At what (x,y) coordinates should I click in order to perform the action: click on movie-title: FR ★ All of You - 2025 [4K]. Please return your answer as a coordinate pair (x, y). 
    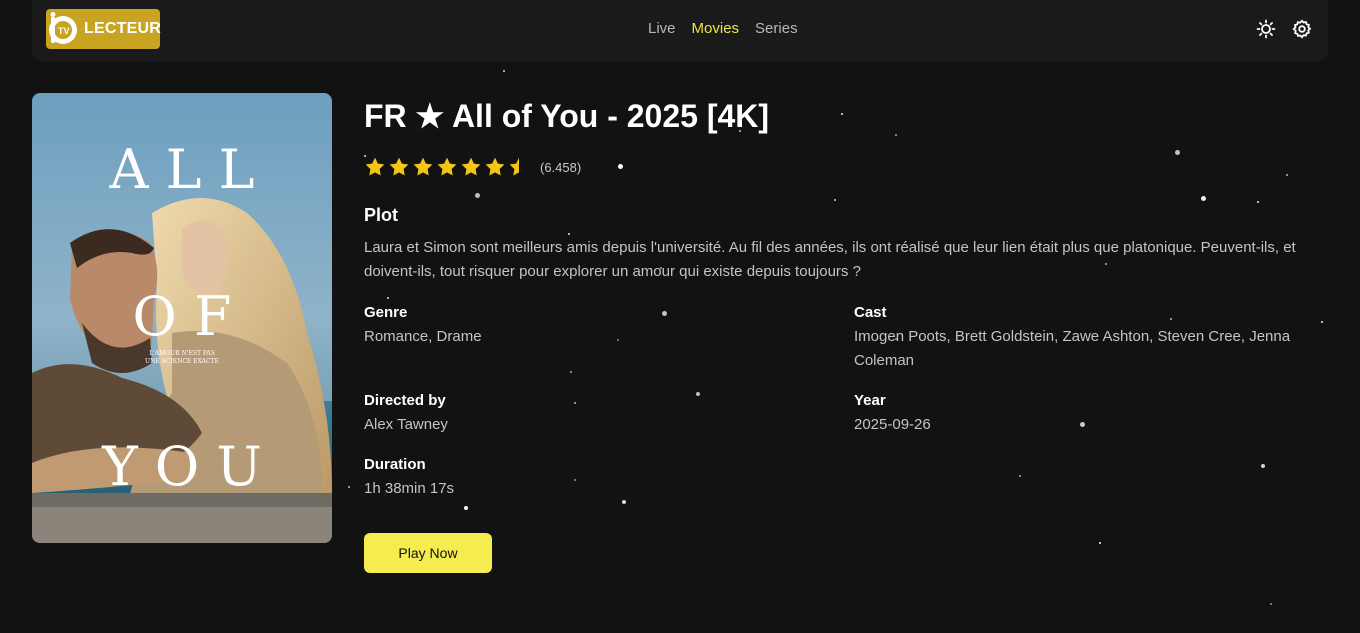
    Looking at the image, I should click on (567, 116).